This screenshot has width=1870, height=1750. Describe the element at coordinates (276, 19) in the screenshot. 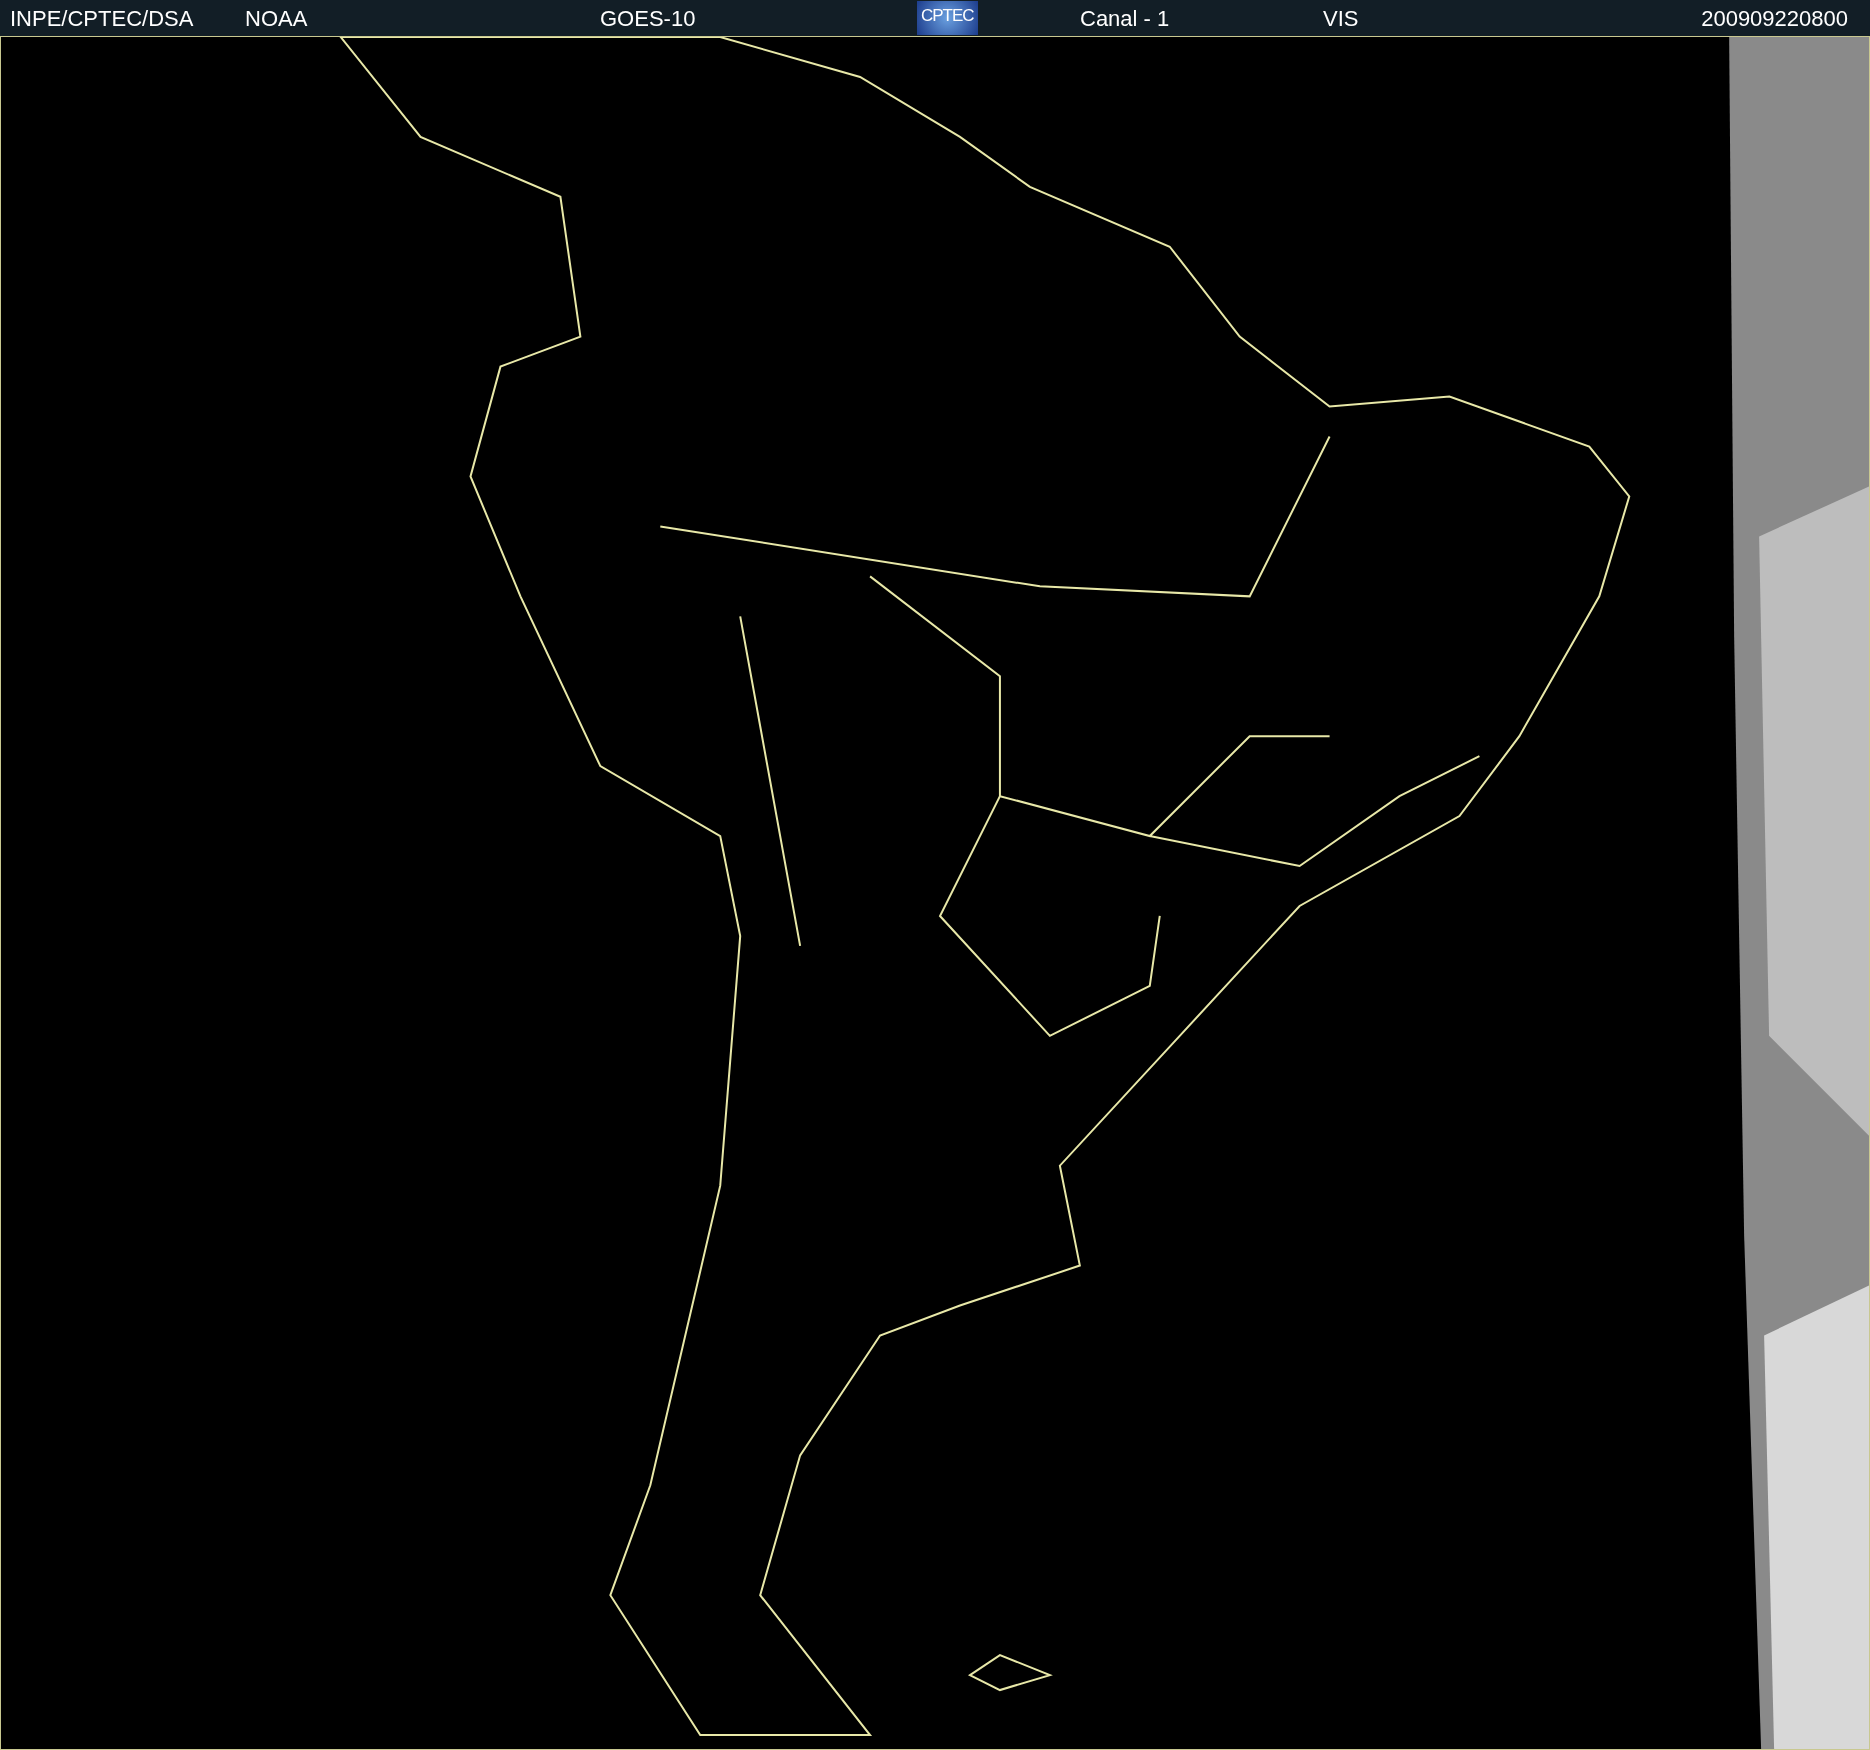

I see `header-text: NOAA` at that location.